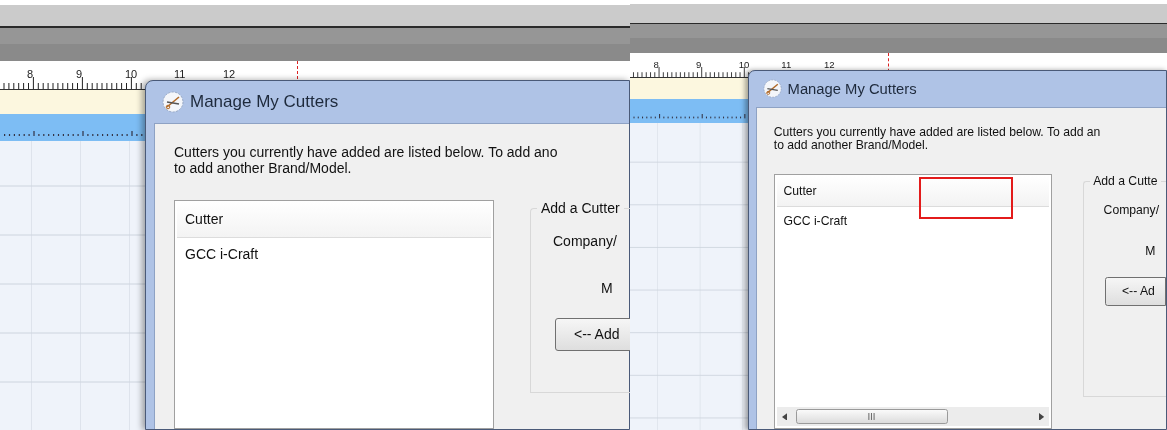 This screenshot has height=430, width=1167. Describe the element at coordinates (1136, 291) in the screenshot. I see `add-button: <-- Ad` at that location.